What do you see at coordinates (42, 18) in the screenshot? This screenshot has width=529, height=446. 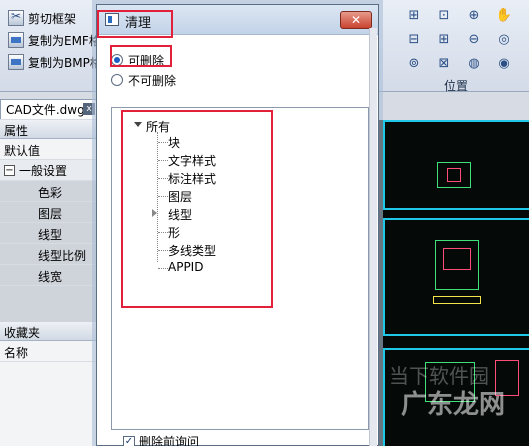 I see `cut-frame-button: 剪切框架` at bounding box center [42, 18].